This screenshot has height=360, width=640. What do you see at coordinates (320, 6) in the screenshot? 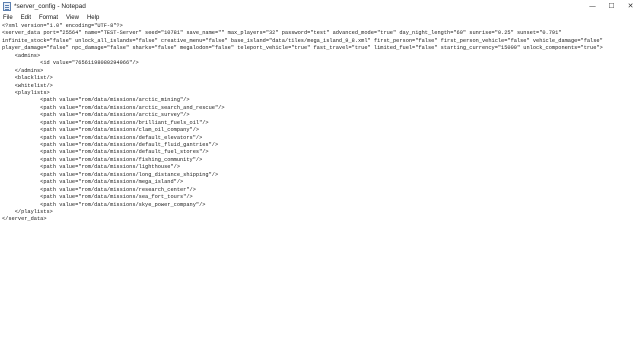
I see `title-bar: *server_config - Notepad — ☐ ✕` at bounding box center [320, 6].